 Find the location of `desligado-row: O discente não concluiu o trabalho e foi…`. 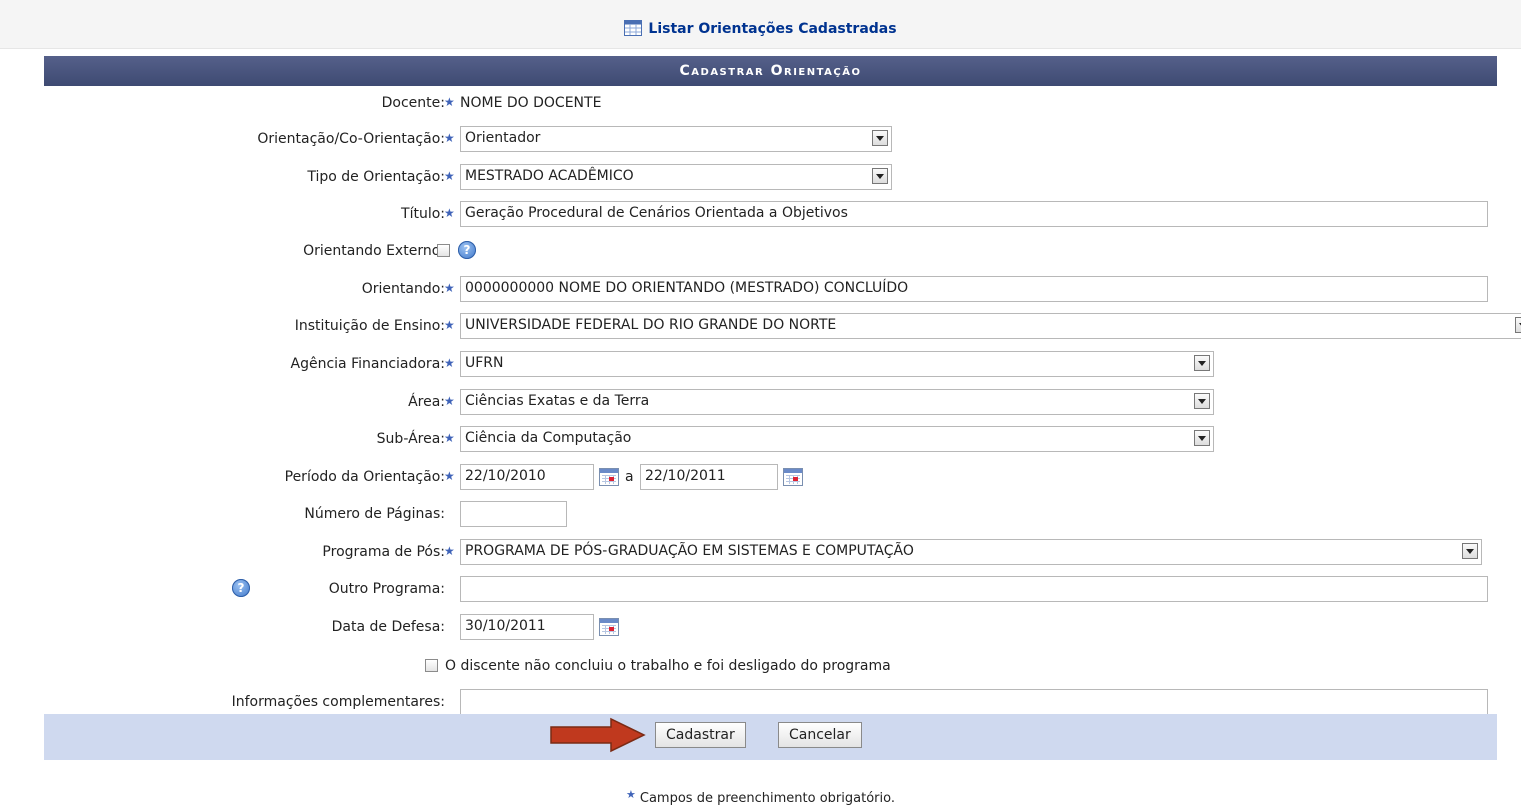

desligado-row: O discente não concluiu o trabalho e foi… is located at coordinates (770, 667).